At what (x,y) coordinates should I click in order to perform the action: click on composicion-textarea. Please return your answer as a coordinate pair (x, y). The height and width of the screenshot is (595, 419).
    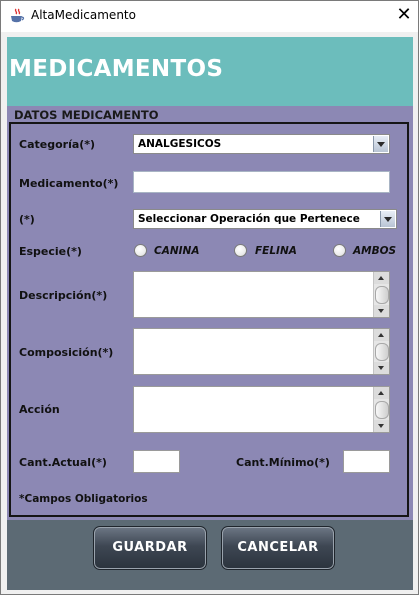
    Looking at the image, I should click on (261, 351).